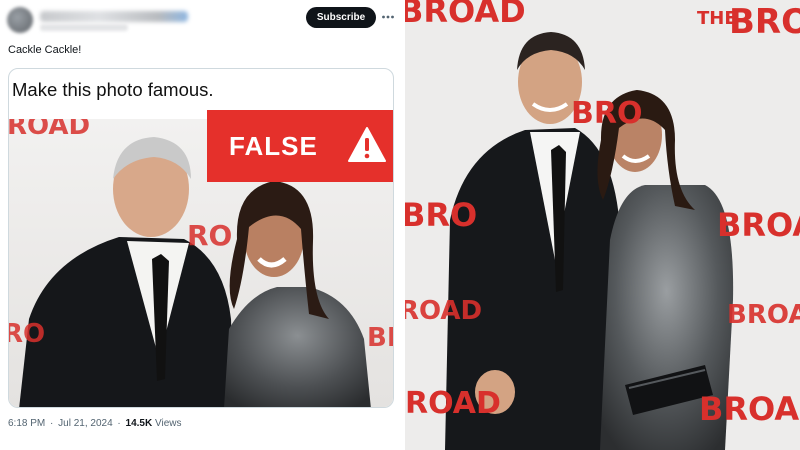 This screenshot has width=800, height=450. I want to click on post-text: Cackle Cackle!, so click(45, 50).